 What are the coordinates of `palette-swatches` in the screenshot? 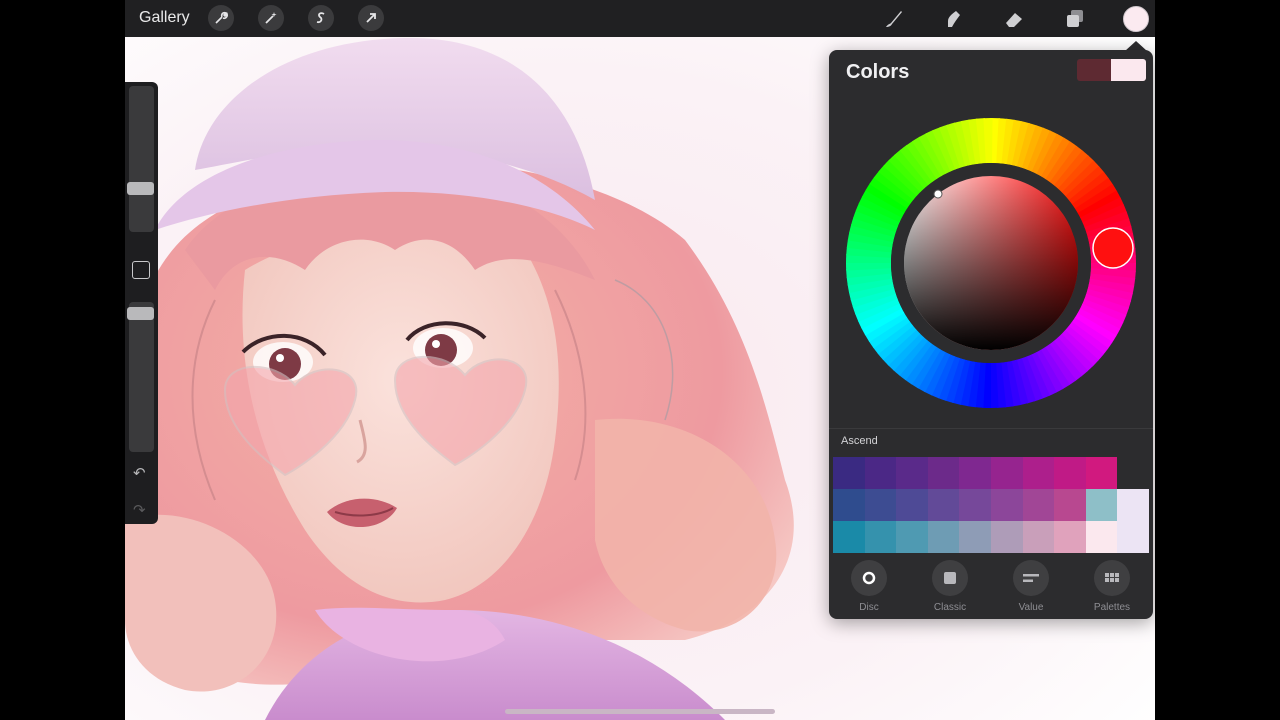 It's located at (991, 505).